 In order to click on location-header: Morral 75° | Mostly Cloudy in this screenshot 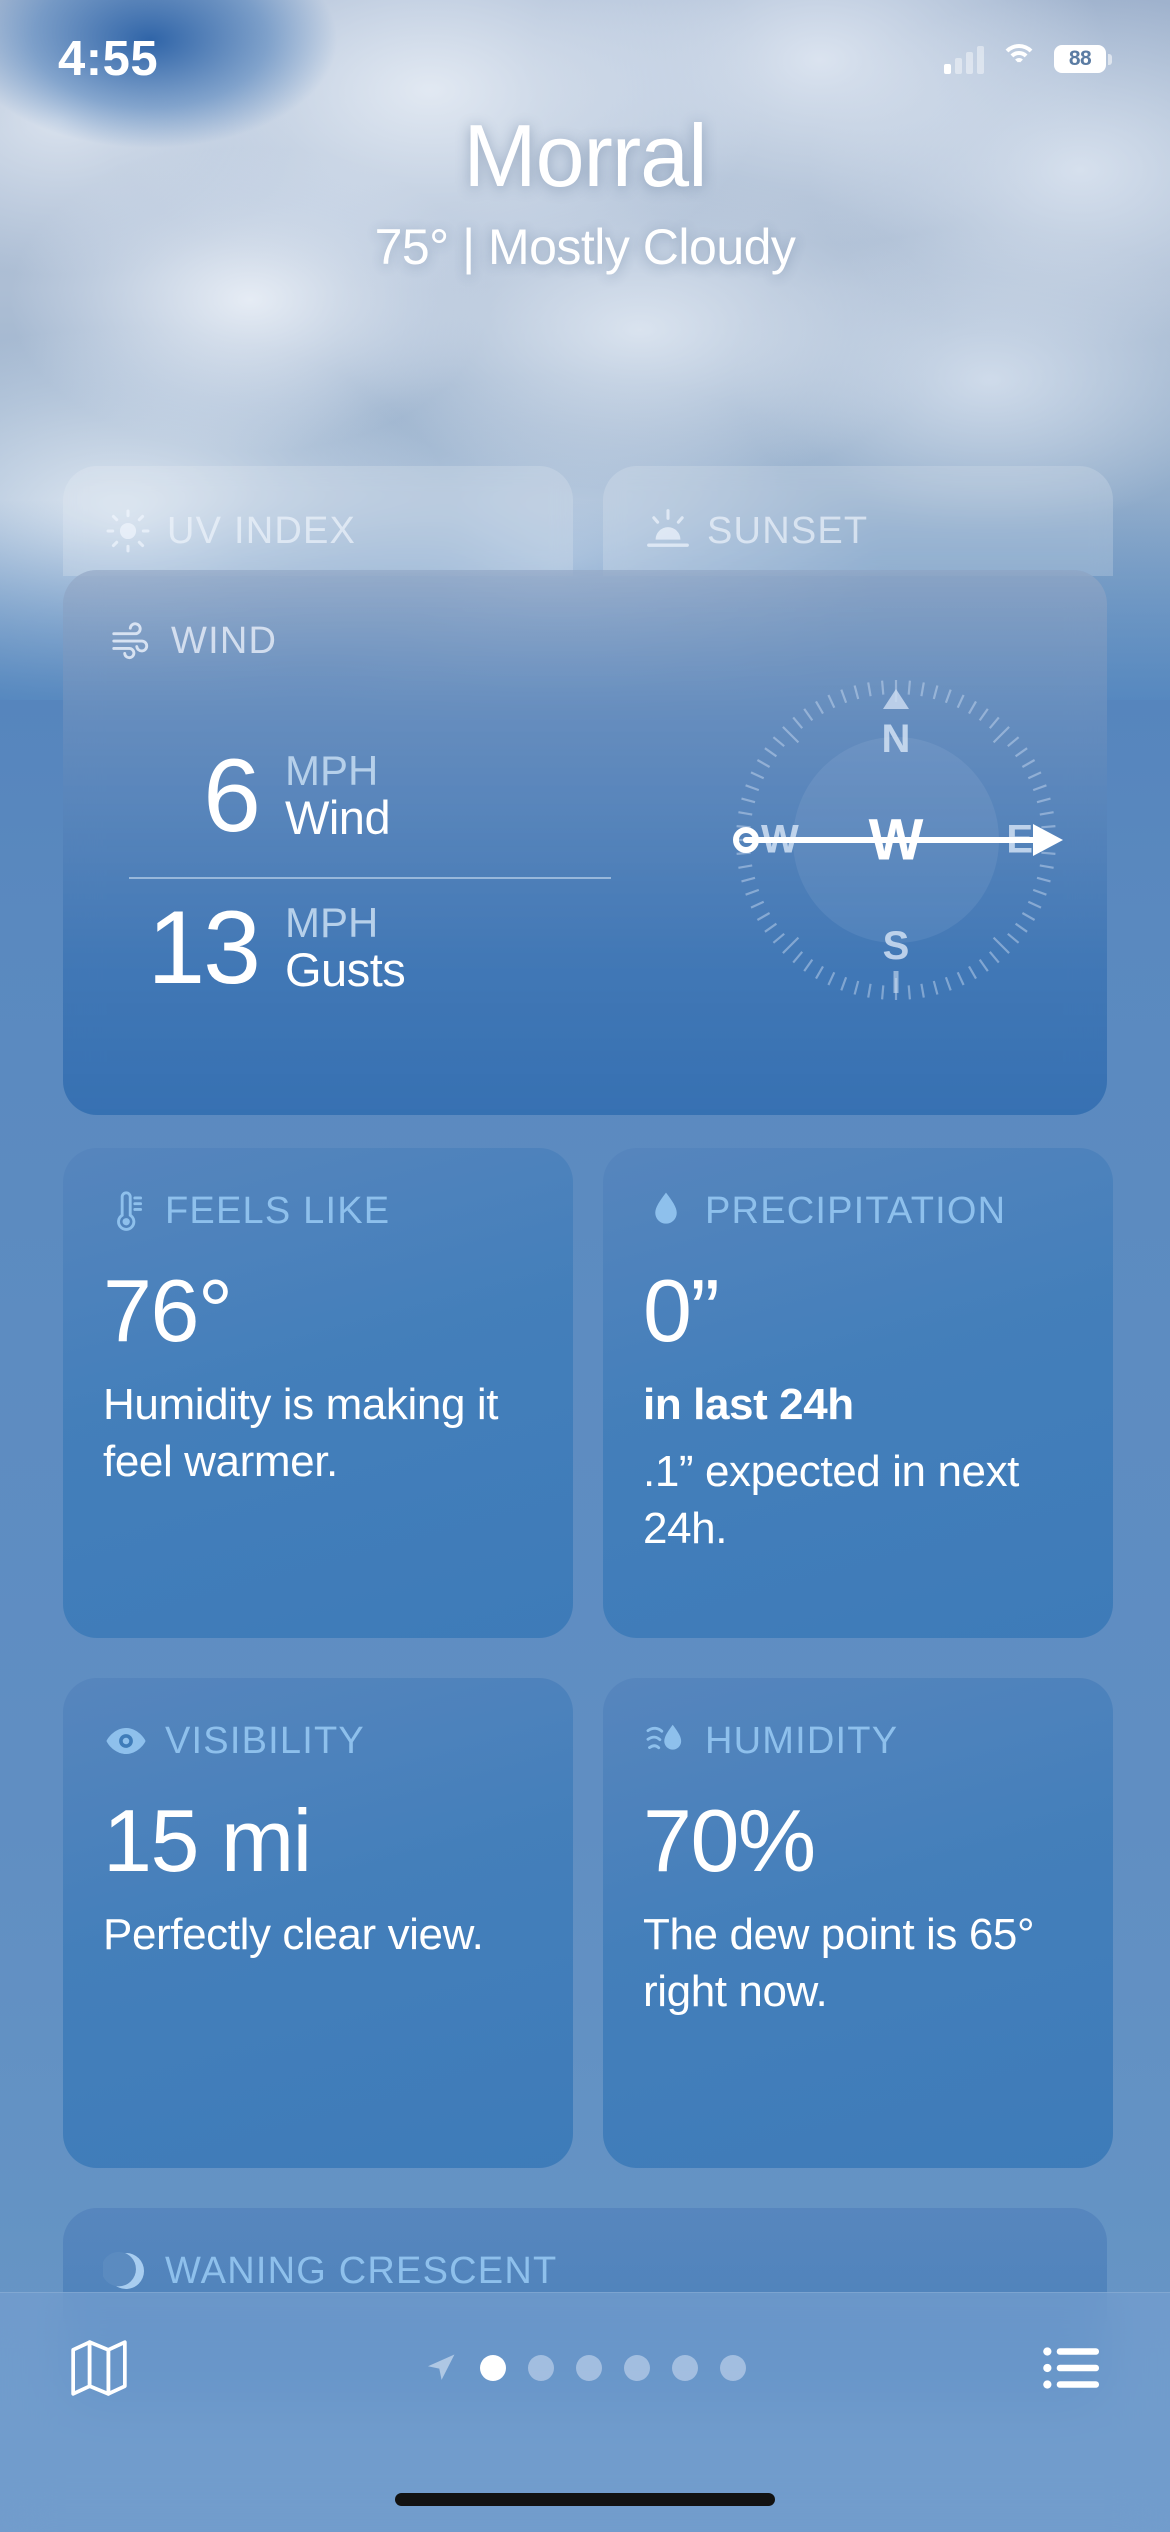, I will do `click(585, 191)`.